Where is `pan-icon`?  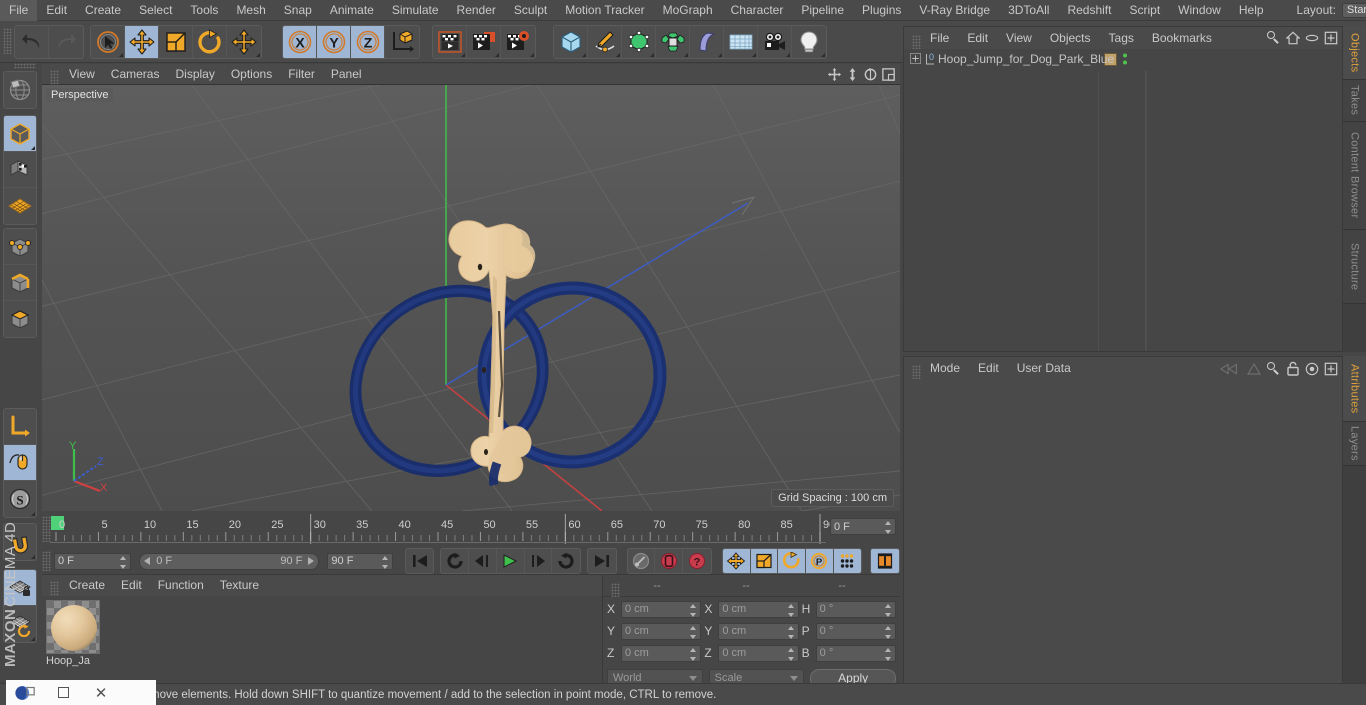
pan-icon is located at coordinates (834, 74).